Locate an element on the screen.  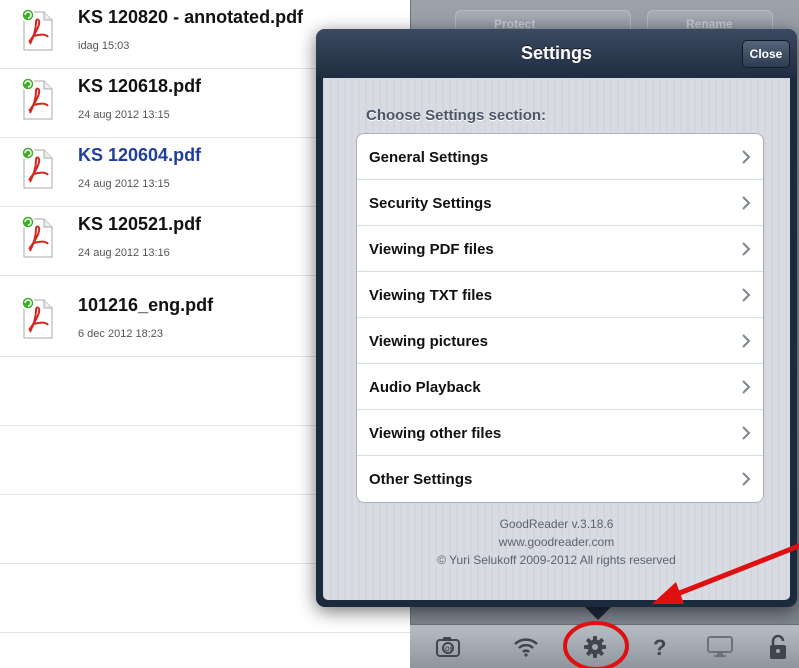
settings-item-label: Viewing TXT files is located at coordinates (431, 295).